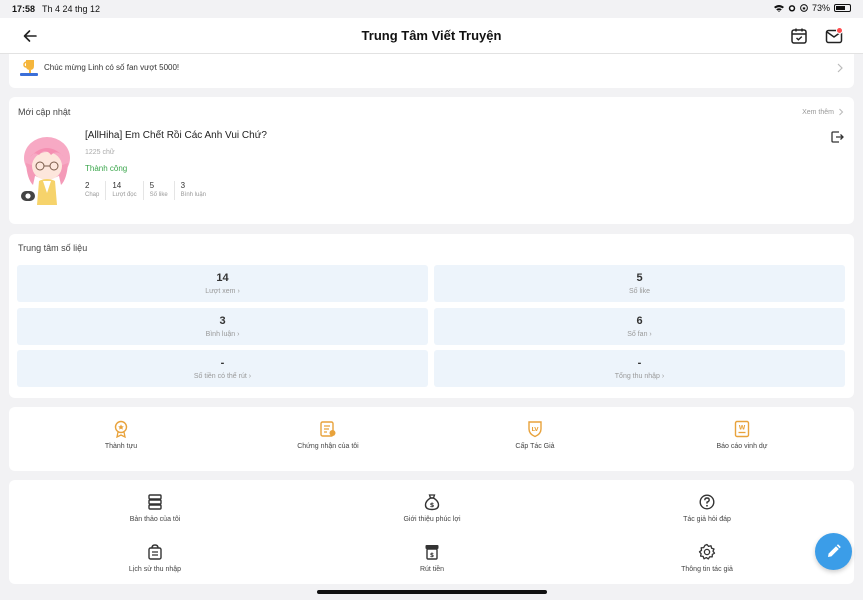 This screenshot has height=600, width=863. Describe the element at coordinates (222, 278) in the screenshot. I see `tile-value: 14` at that location.